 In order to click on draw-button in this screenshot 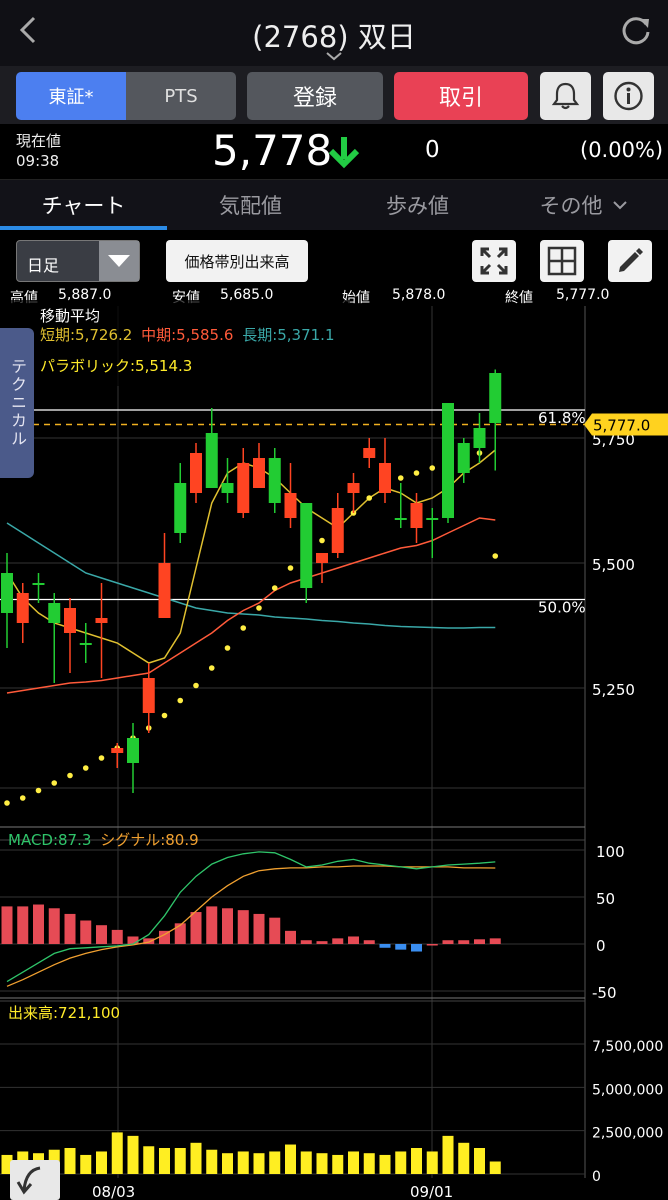, I will do `click(630, 261)`.